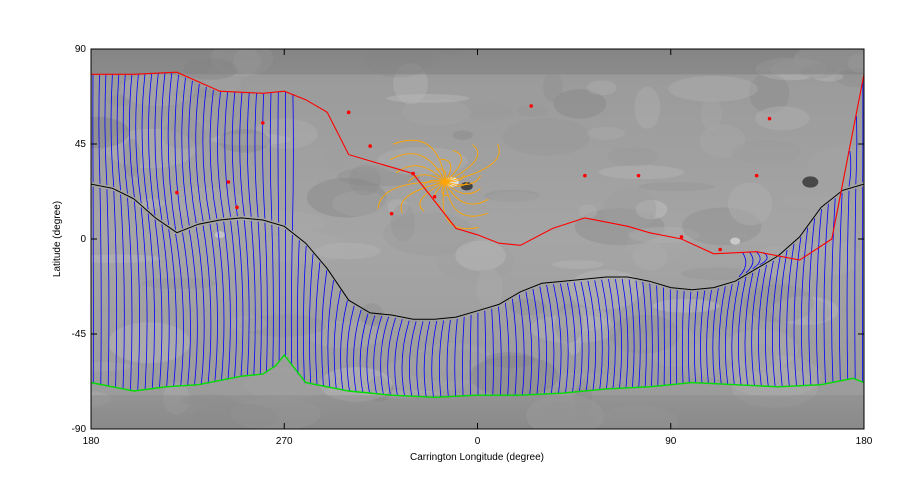 The height and width of the screenshot is (480, 900). What do you see at coordinates (477, 457) in the screenshot?
I see `x-axis-title: Carrington Longitude (degree)` at bounding box center [477, 457].